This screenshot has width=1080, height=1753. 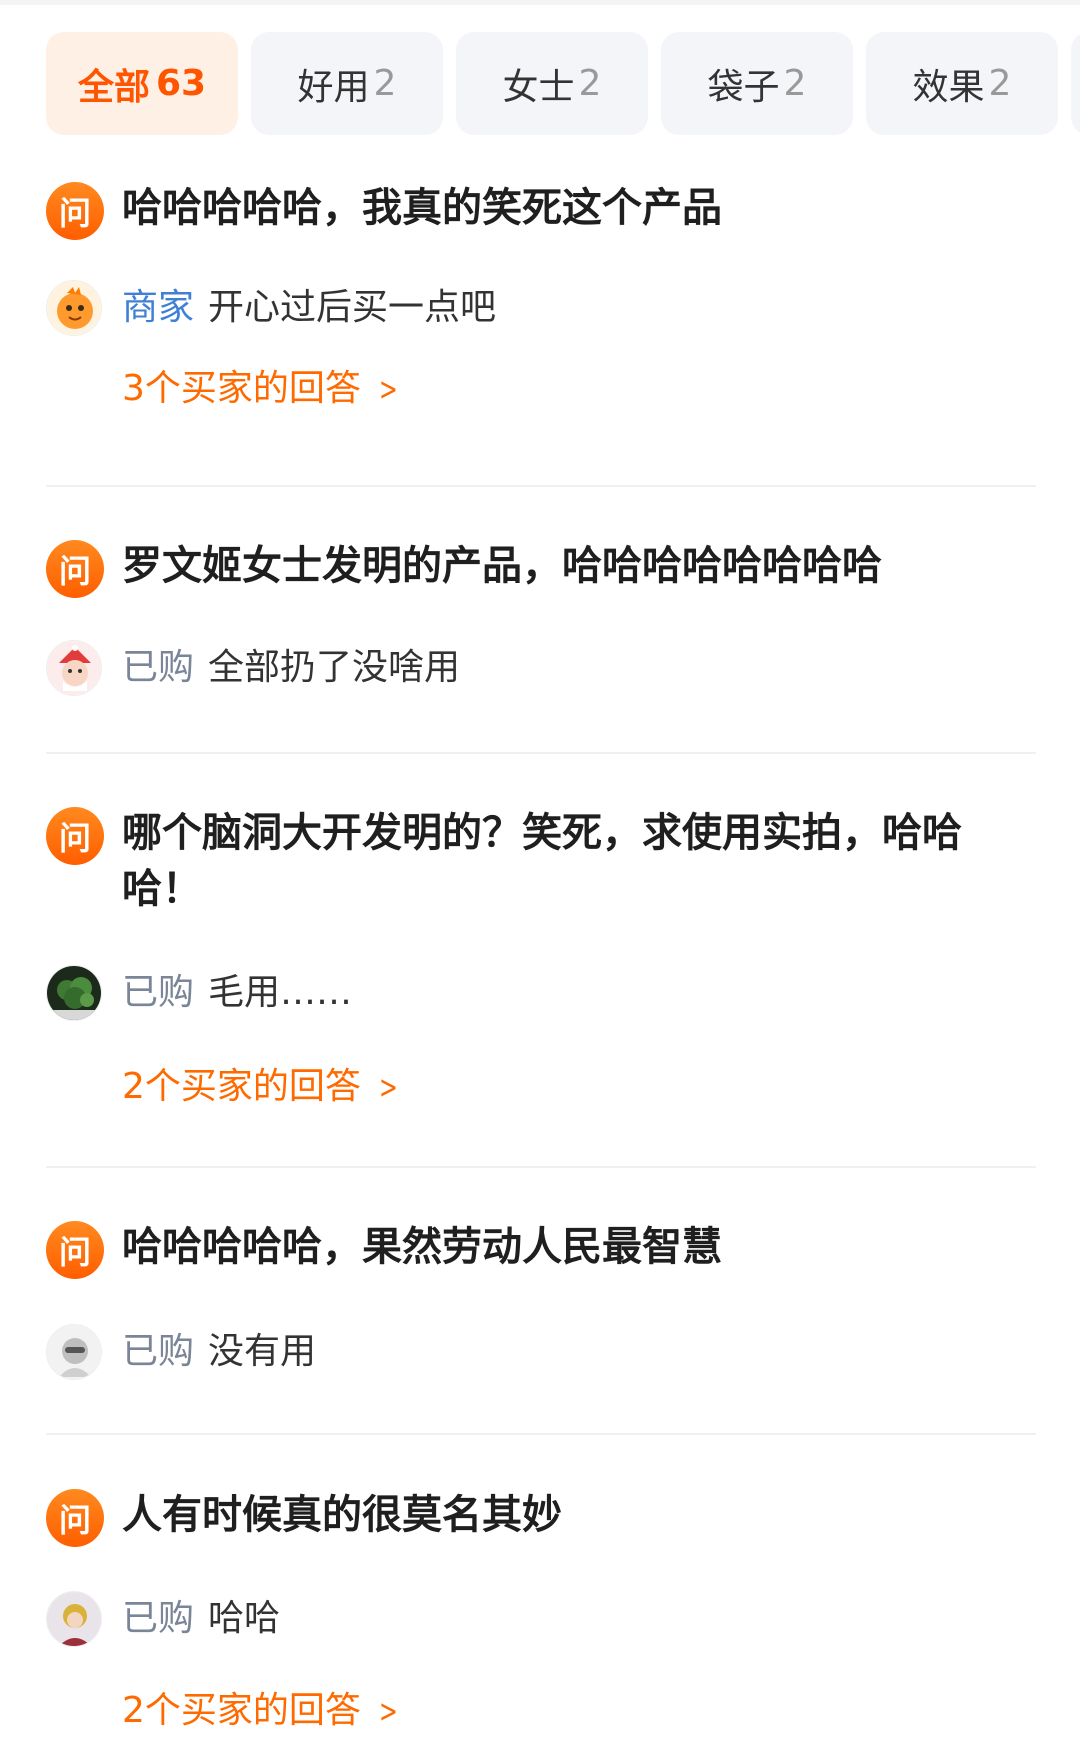 I want to click on tab-more, so click(x=1075, y=83).